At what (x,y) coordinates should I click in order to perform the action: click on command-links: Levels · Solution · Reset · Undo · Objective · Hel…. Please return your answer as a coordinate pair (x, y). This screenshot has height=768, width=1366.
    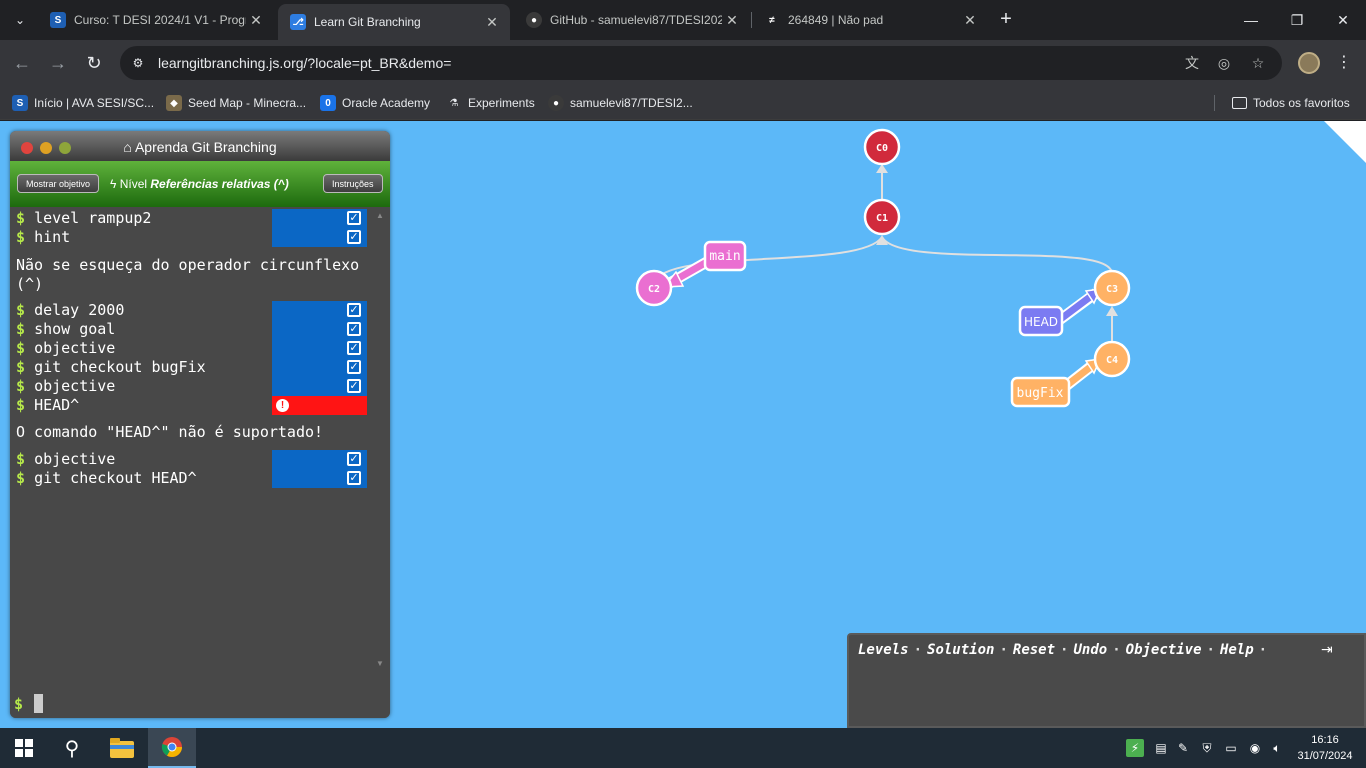
    Looking at the image, I should click on (1063, 650).